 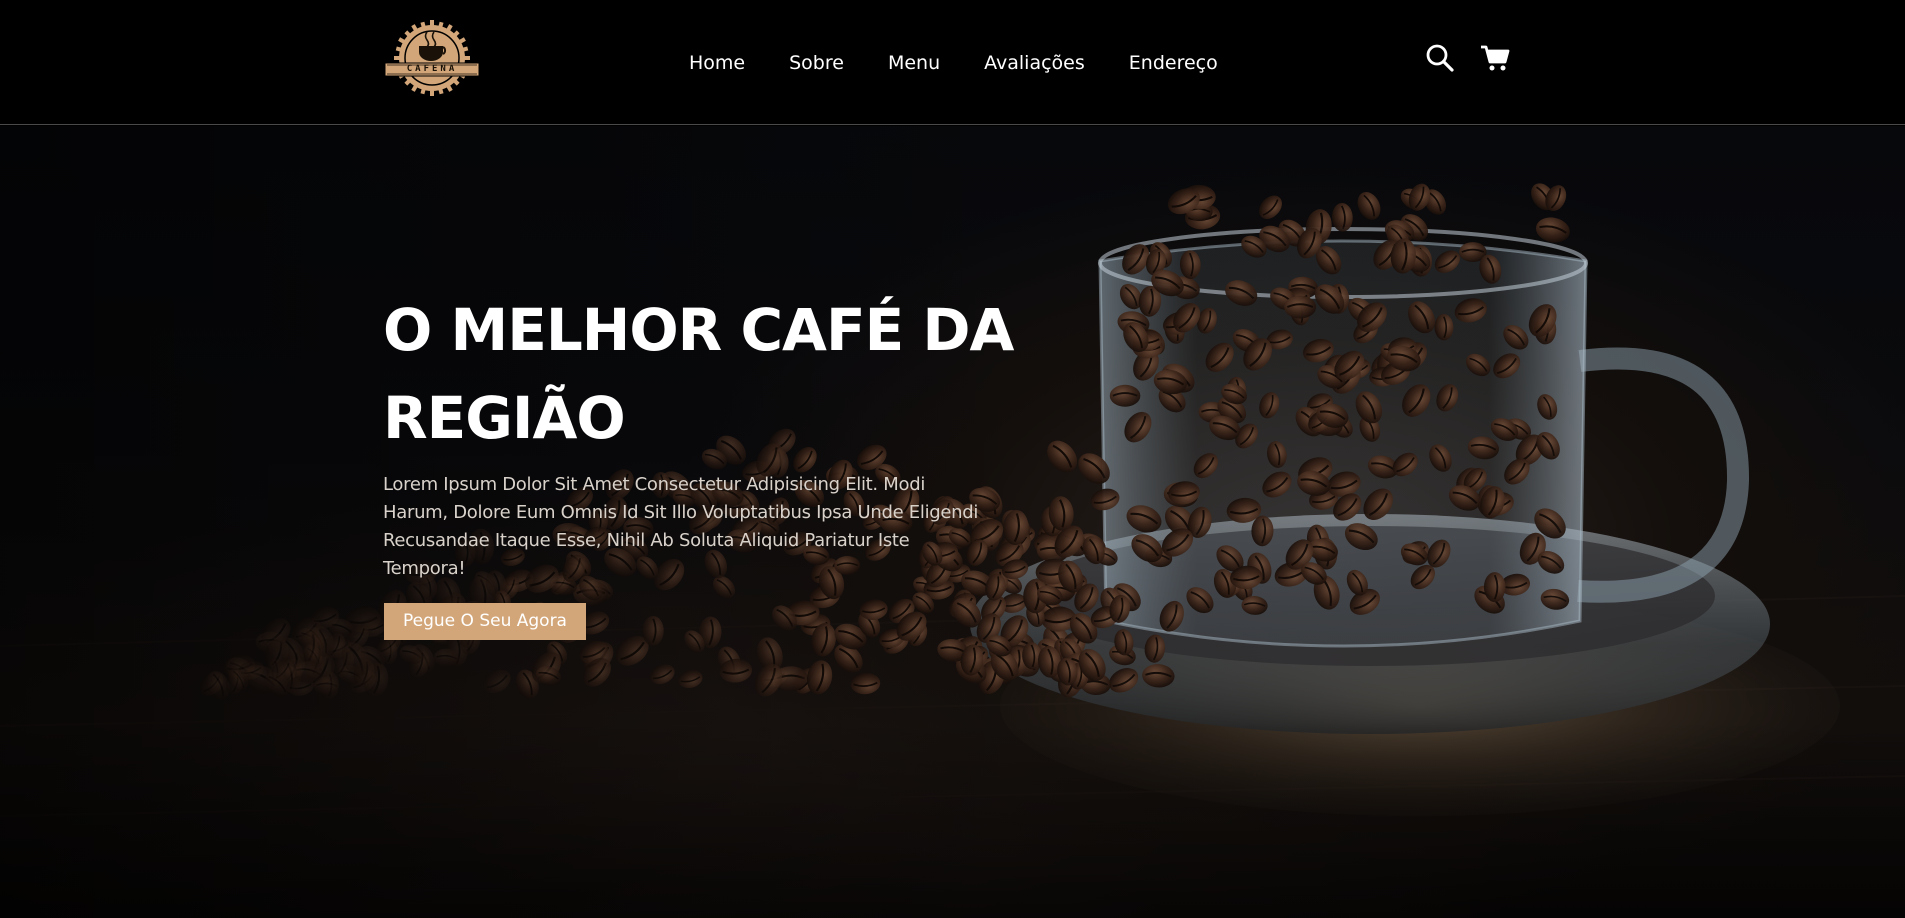 I want to click on cafena-logo: CAFENA, so click(x=432, y=58).